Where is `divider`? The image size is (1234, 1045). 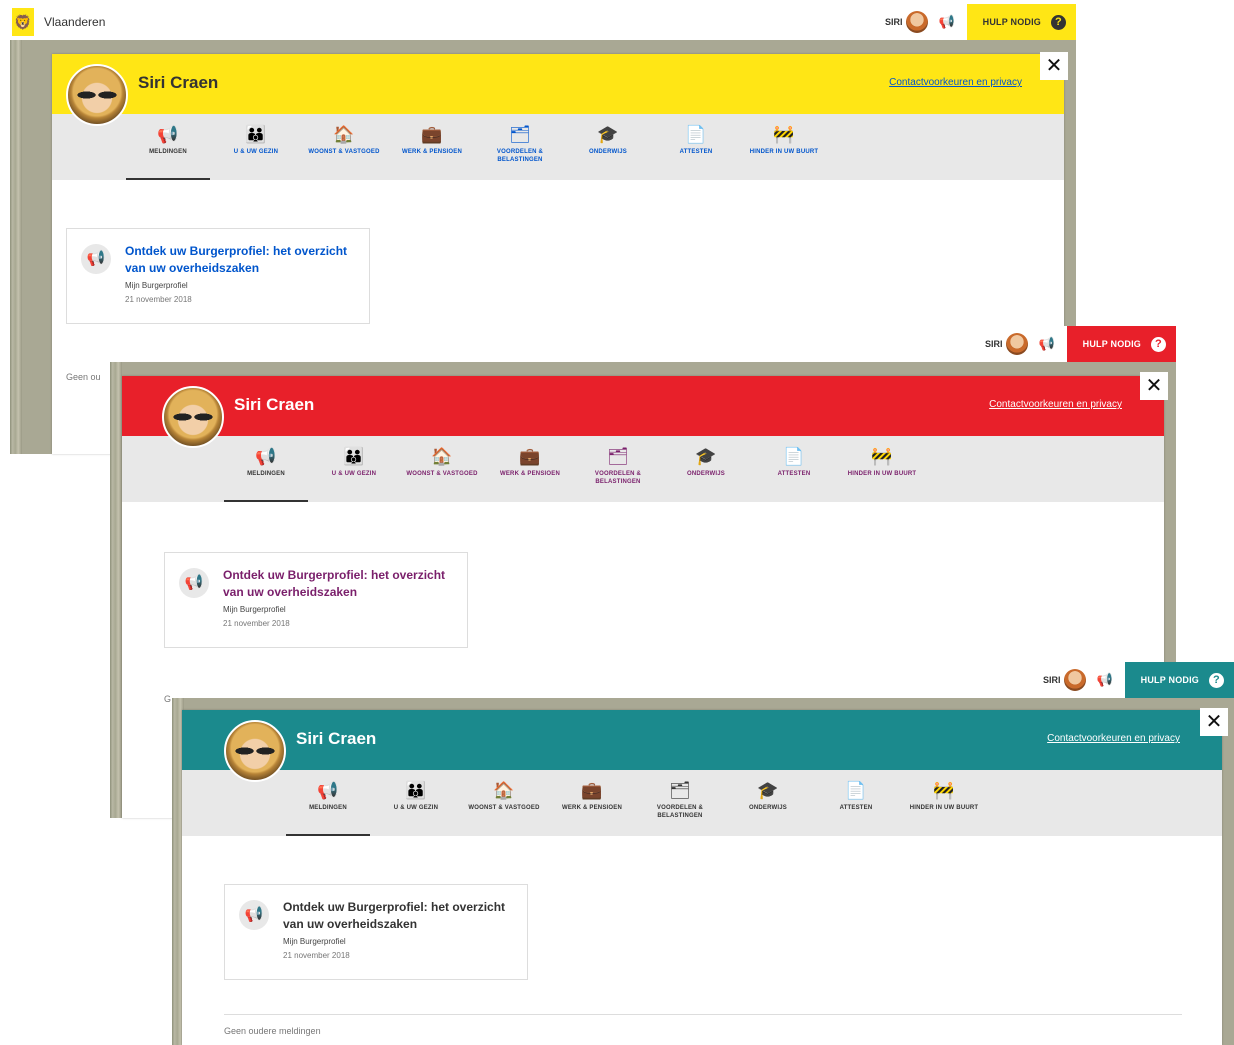
divider is located at coordinates (703, 1014).